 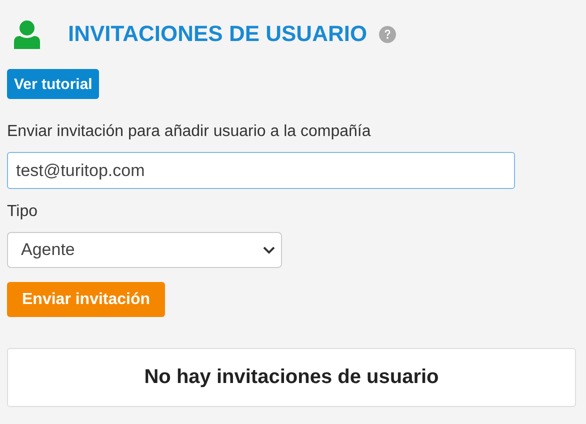 What do you see at coordinates (53, 84) in the screenshot?
I see `tutorial-button: Ver tutorial` at bounding box center [53, 84].